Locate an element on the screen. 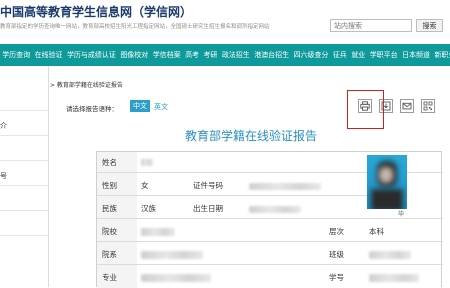 This screenshot has width=450, height=288. nav-item-gaokao: 高考 is located at coordinates (192, 55).